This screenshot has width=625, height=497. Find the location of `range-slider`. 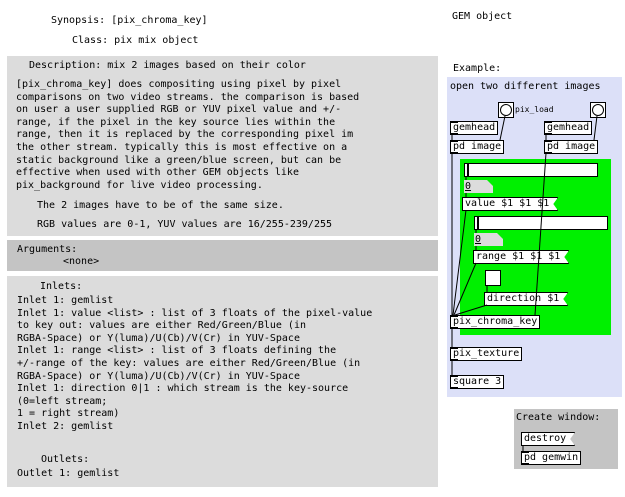

range-slider is located at coordinates (541, 223).